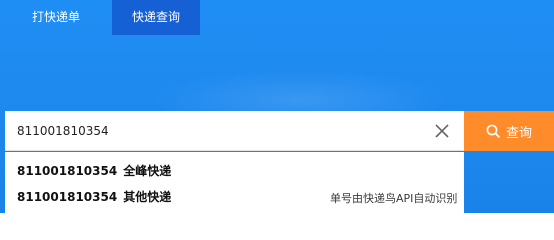 The height and width of the screenshot is (240, 554). I want to click on suggestion-item: 811001810354 全峰快递, so click(234, 171).